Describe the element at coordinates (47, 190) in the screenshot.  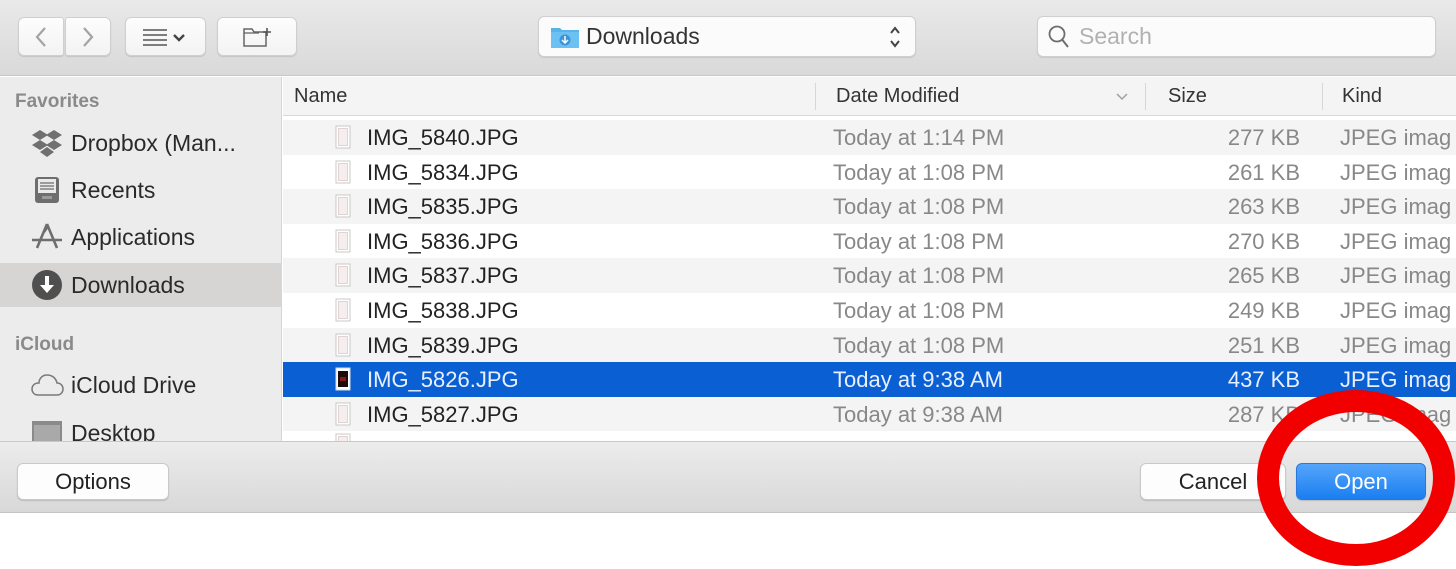
I see `recents-icon` at that location.